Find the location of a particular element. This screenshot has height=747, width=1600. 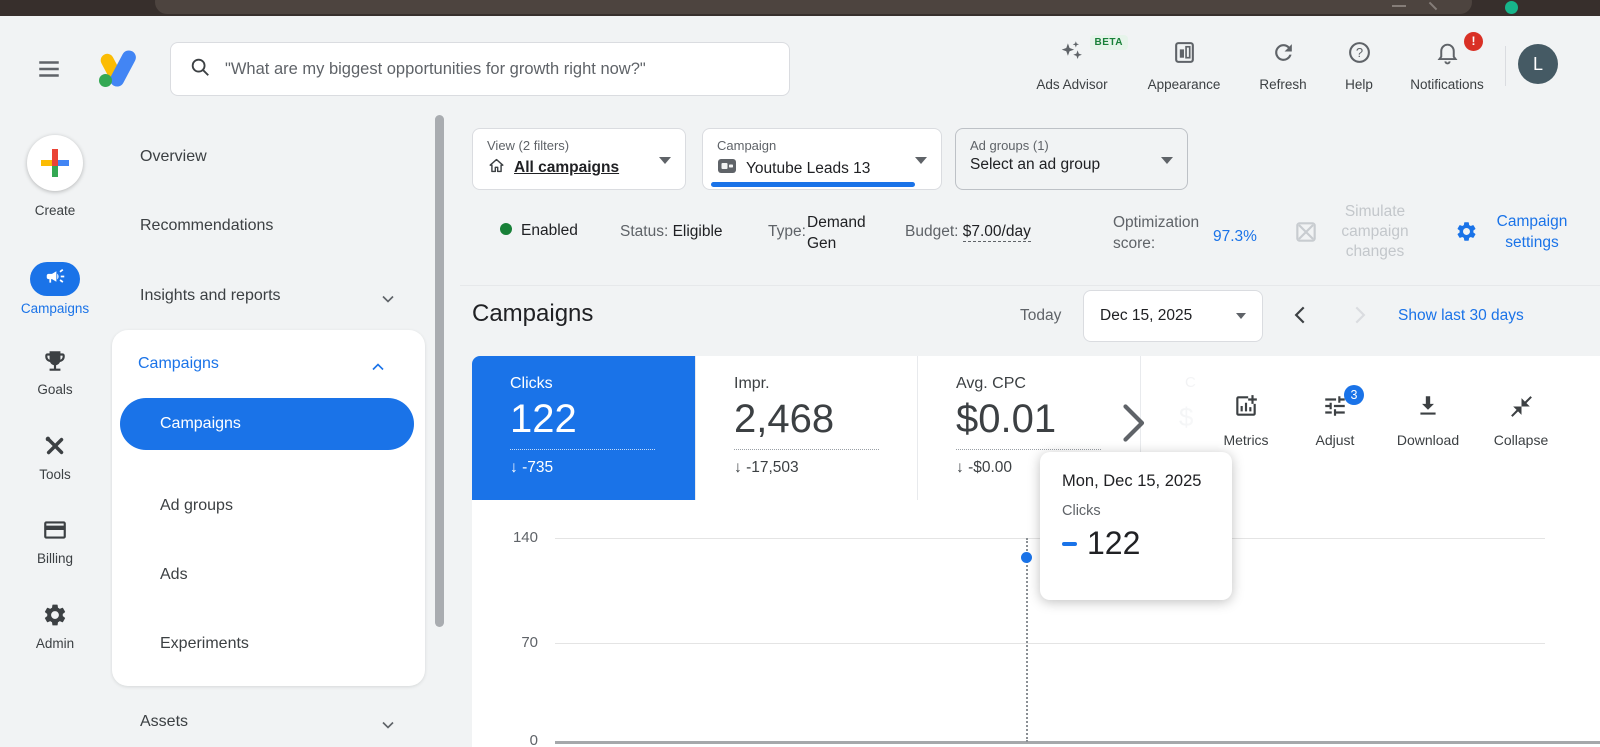

adjust-button: 3 Adjust is located at coordinates (1335, 416).